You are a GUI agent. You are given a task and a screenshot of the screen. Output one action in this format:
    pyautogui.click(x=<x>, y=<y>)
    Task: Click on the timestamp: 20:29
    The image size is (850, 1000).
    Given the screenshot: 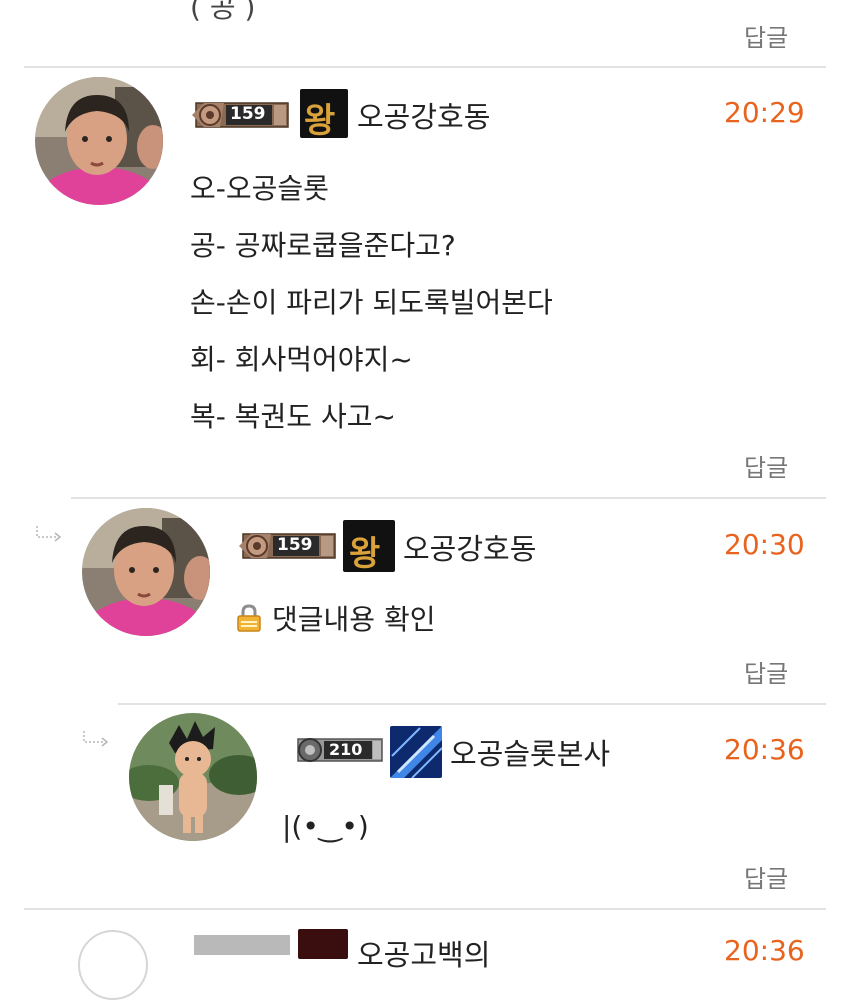 What is the action you would take?
    pyautogui.click(x=764, y=112)
    